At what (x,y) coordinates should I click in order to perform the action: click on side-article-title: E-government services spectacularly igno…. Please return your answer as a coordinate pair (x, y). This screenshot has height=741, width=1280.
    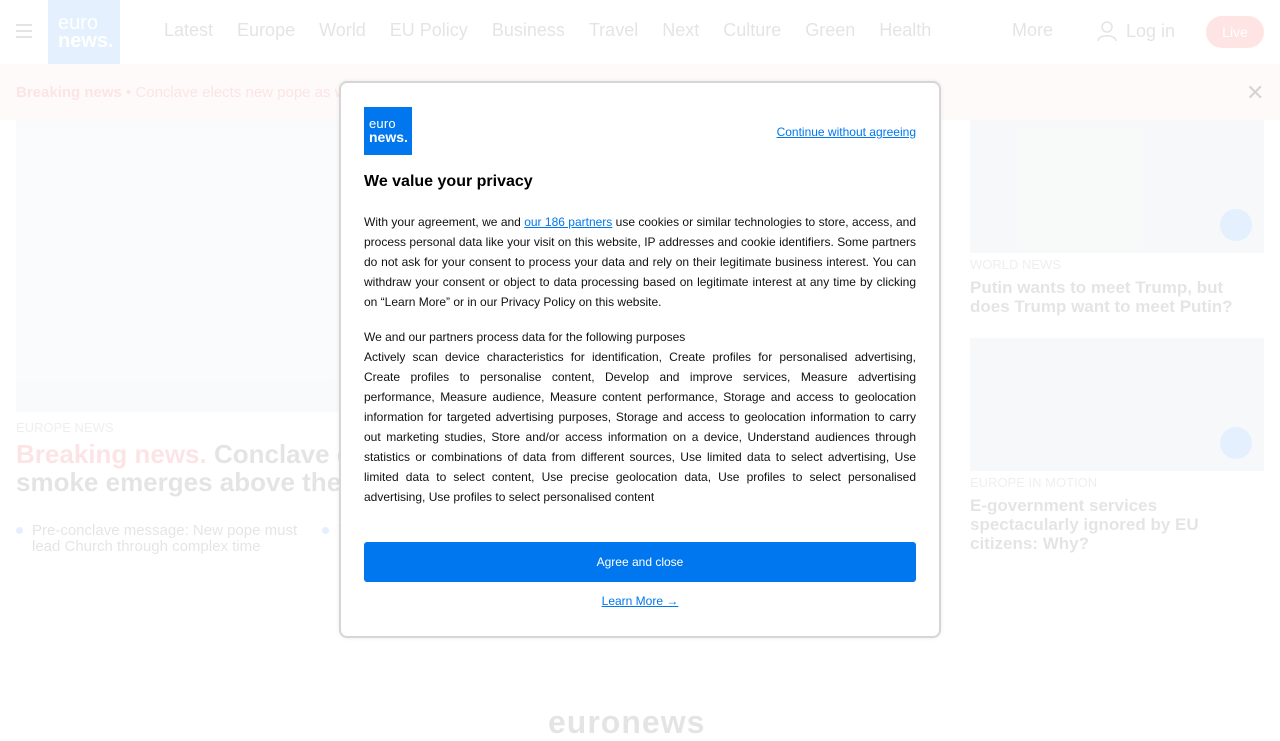
    Looking at the image, I should click on (1117, 524).